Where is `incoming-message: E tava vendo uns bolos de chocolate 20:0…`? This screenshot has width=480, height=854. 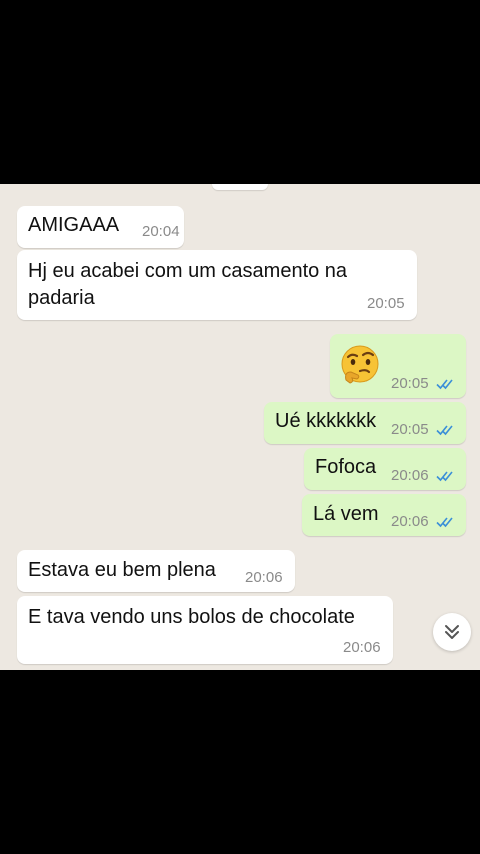 incoming-message: E tava vendo uns bolos de chocolate 20:0… is located at coordinates (205, 630).